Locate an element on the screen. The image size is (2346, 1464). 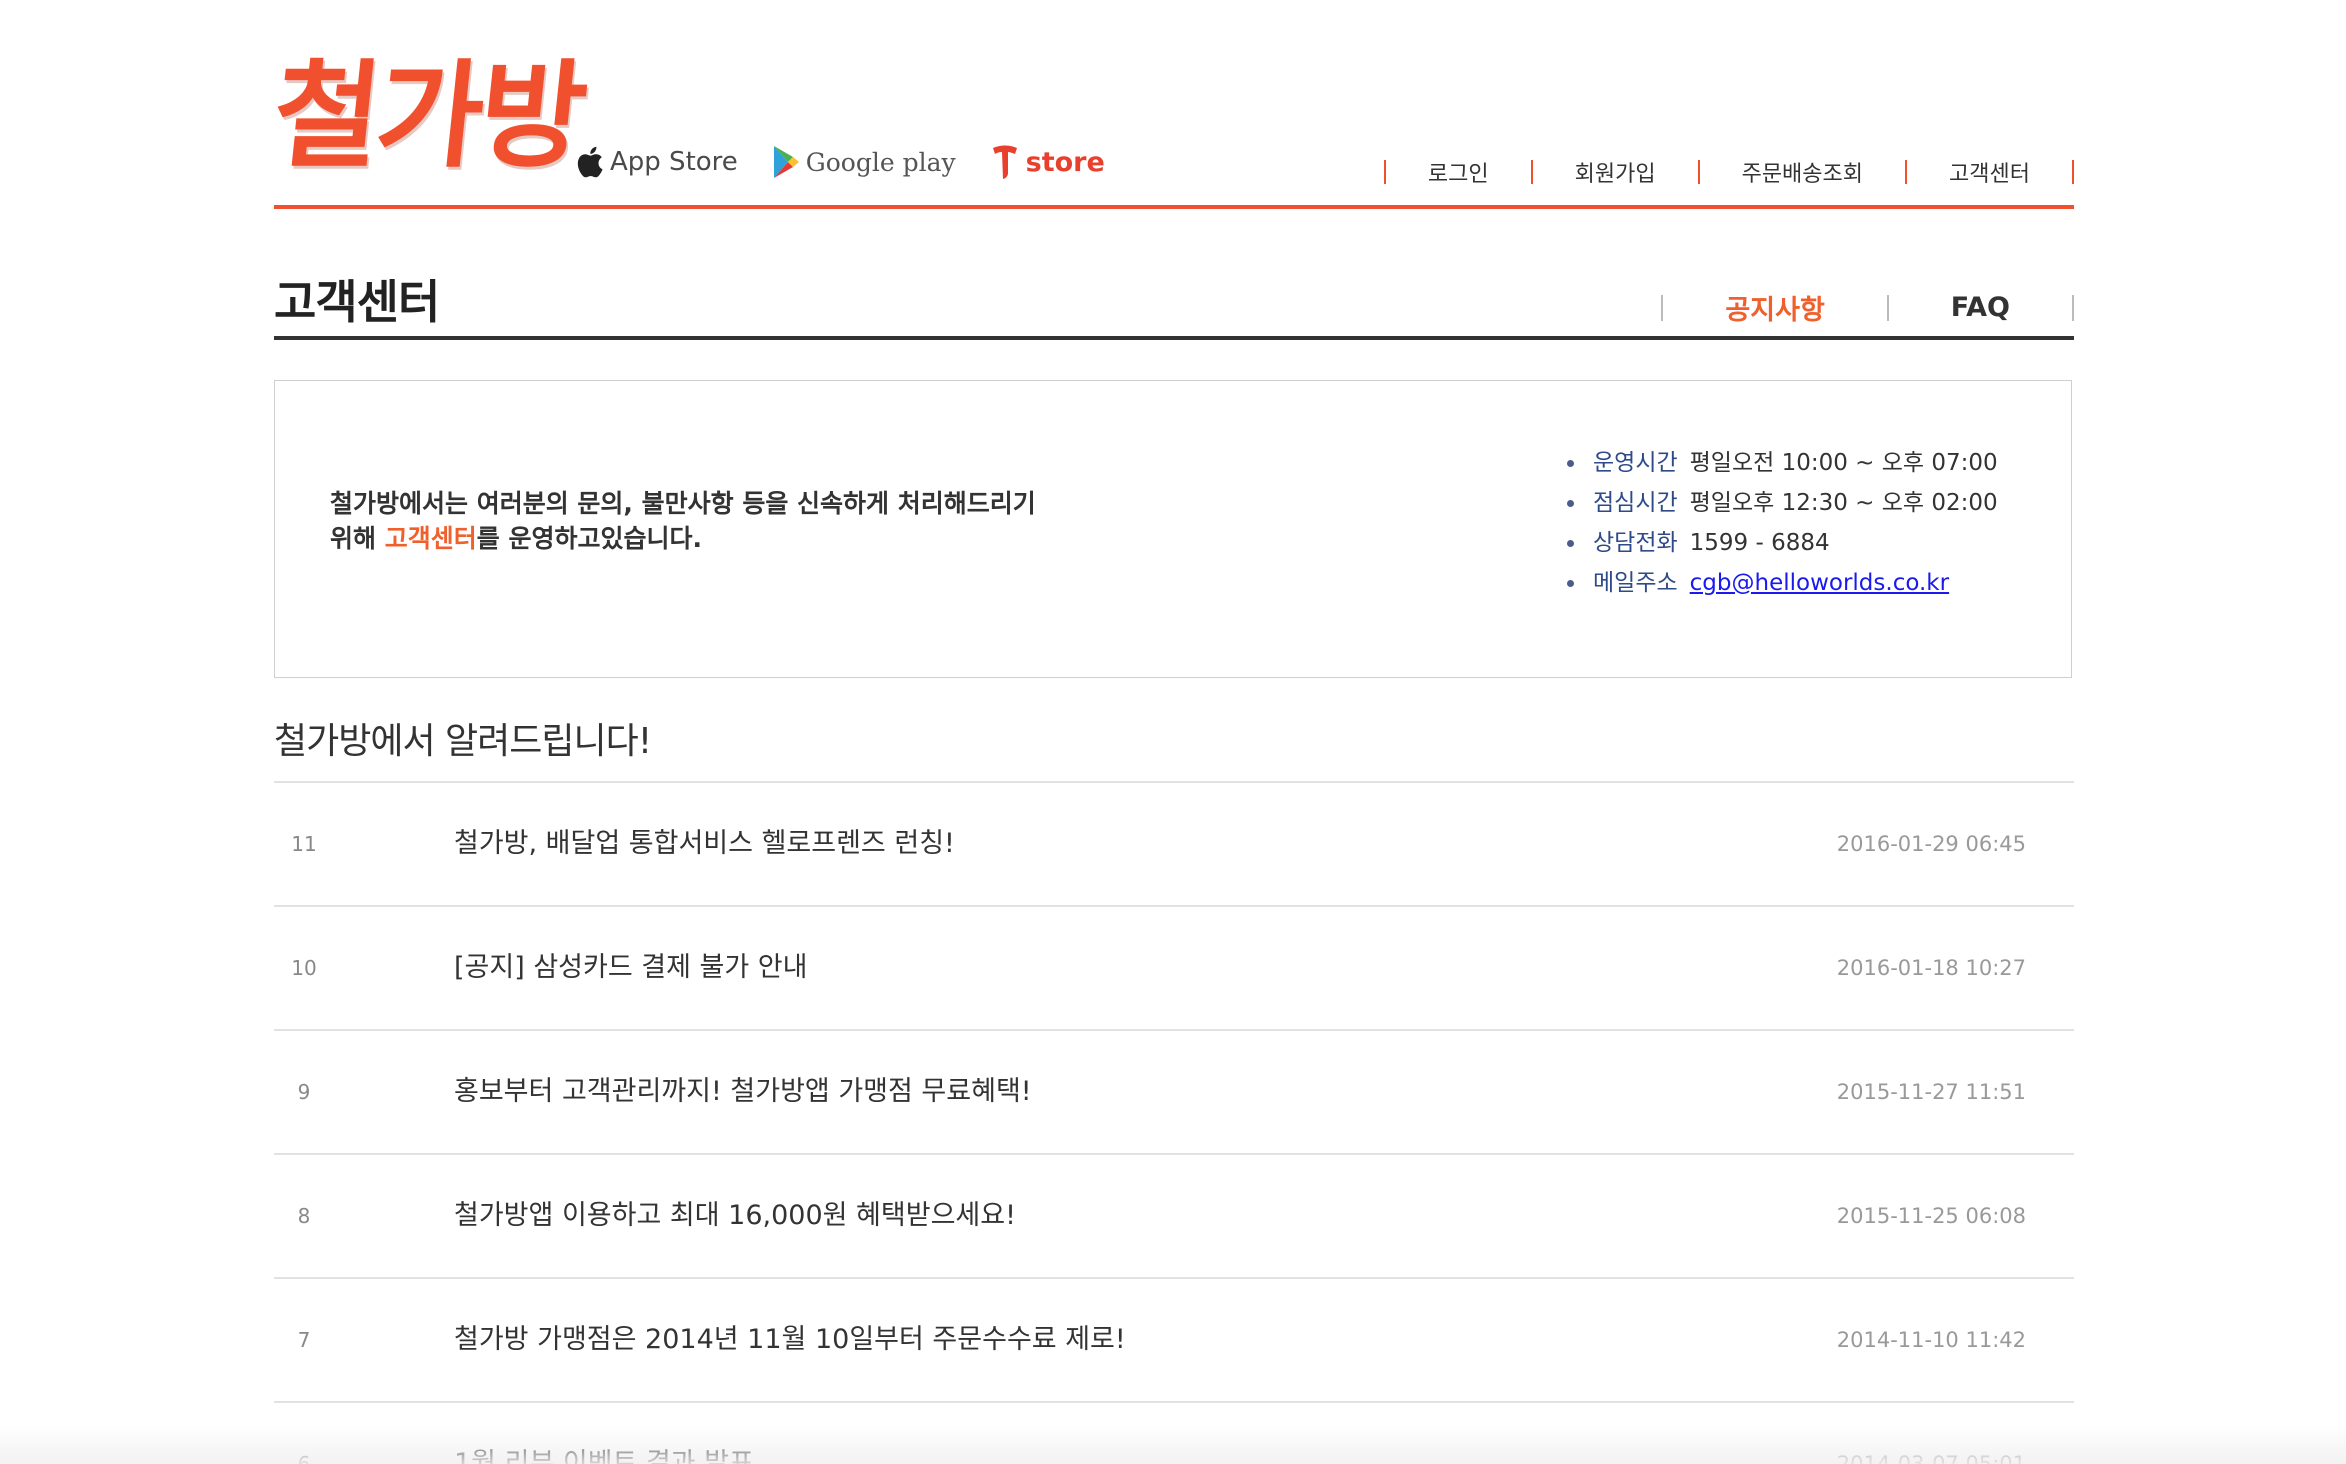
tab-divider is located at coordinates (2073, 307).